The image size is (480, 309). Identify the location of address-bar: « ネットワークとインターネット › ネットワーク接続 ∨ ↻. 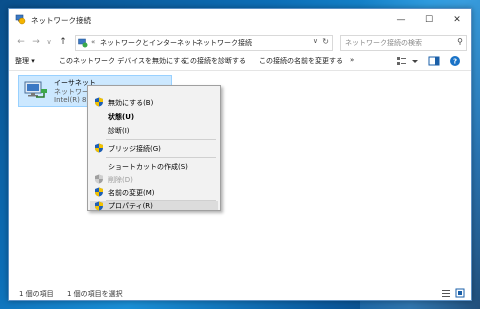
(204, 43).